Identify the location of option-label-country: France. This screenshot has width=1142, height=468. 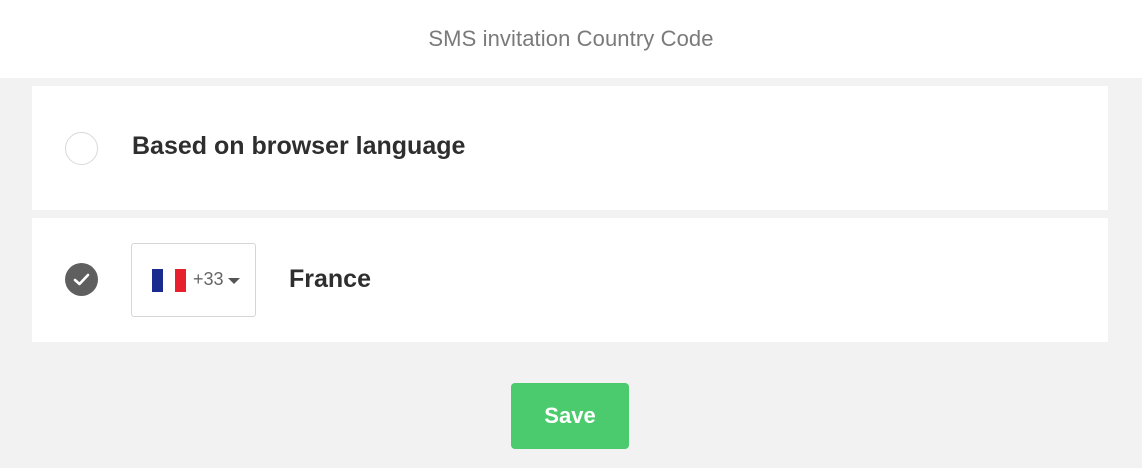
(330, 279).